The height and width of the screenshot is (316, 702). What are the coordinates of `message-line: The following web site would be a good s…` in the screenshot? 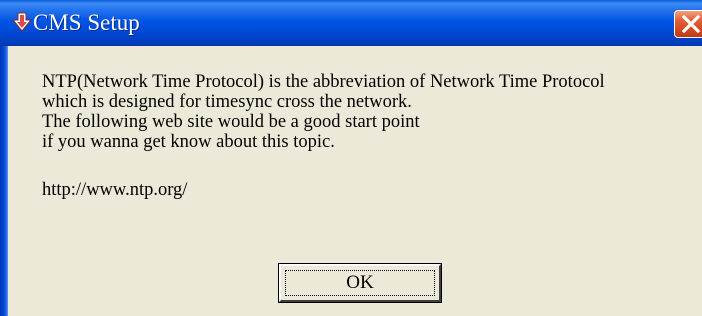 It's located at (231, 122).